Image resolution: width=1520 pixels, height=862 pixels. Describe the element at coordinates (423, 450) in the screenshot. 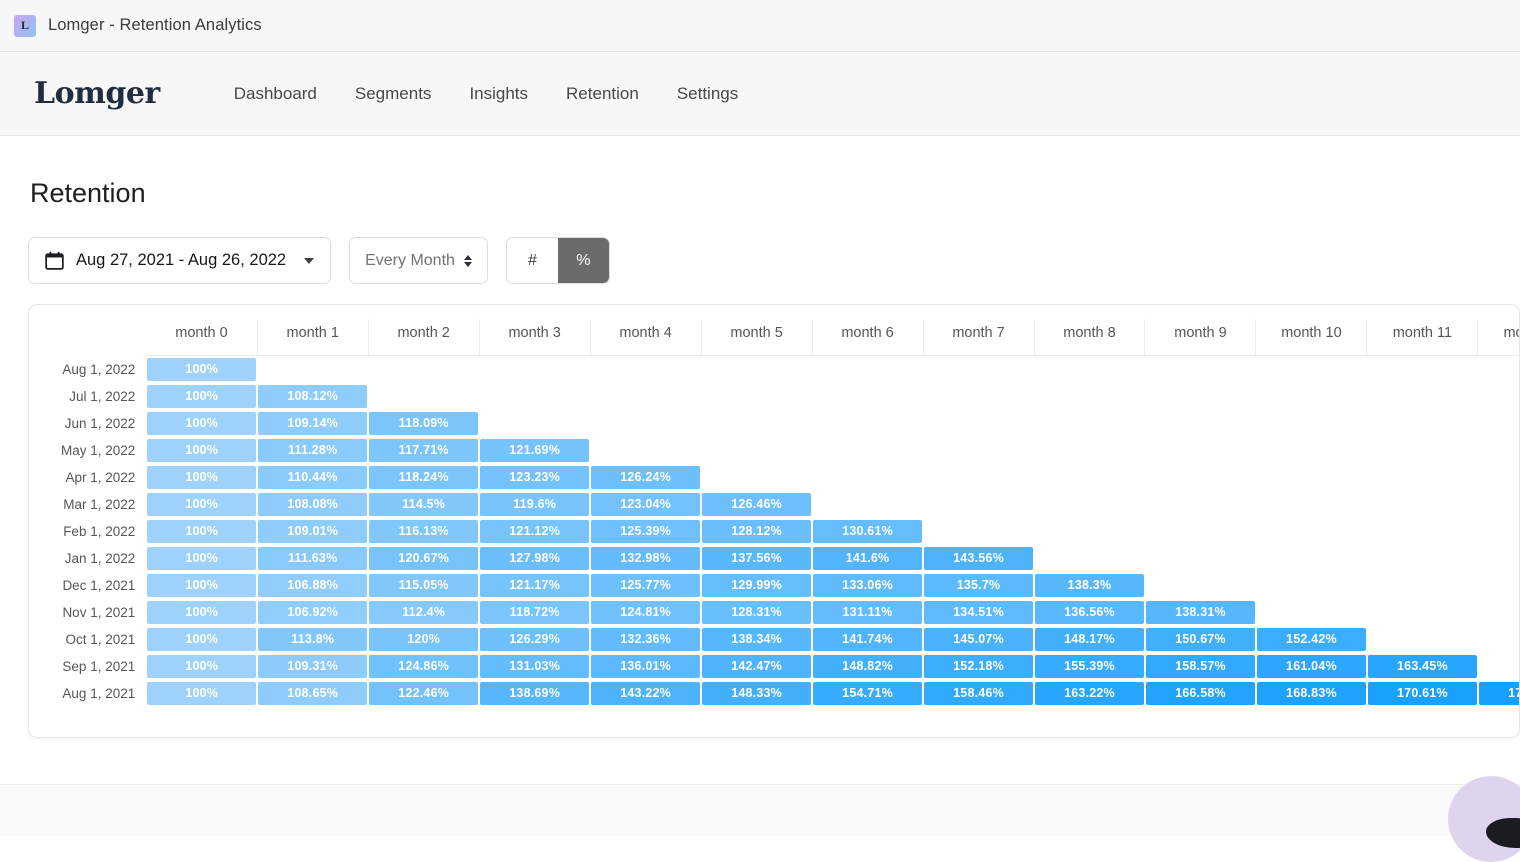

I see `retention-cell: 117.71%` at that location.